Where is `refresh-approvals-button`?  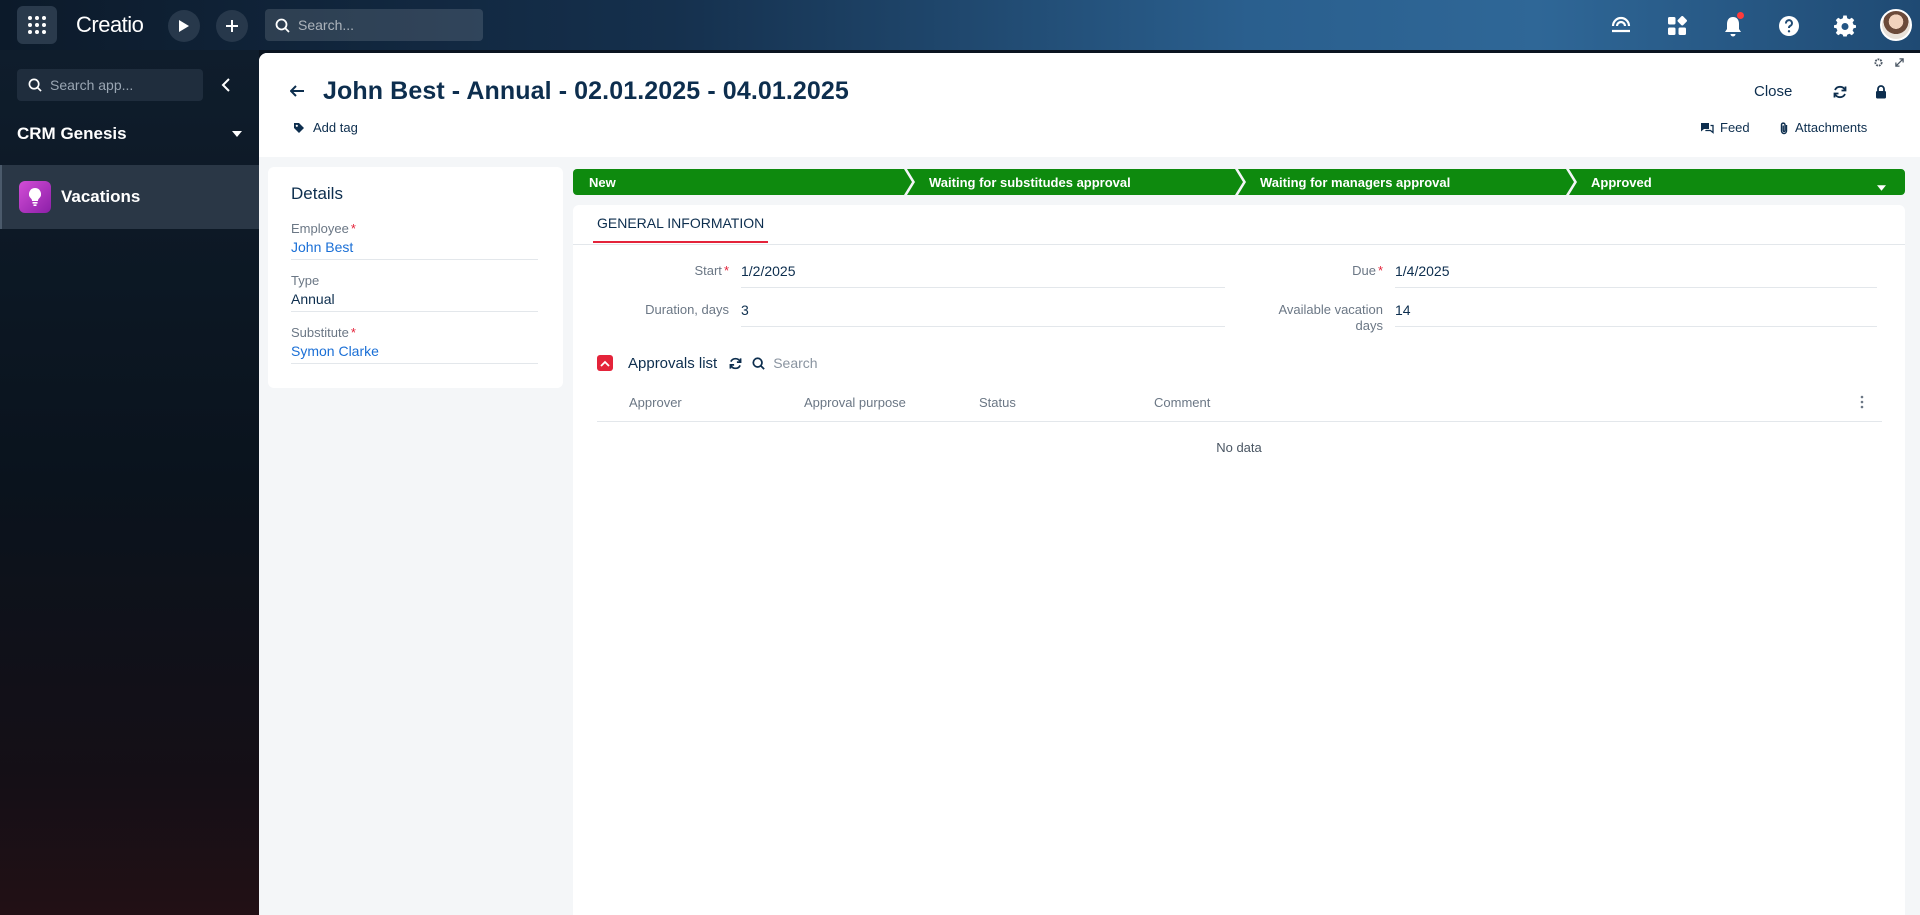
refresh-approvals-button is located at coordinates (735, 363).